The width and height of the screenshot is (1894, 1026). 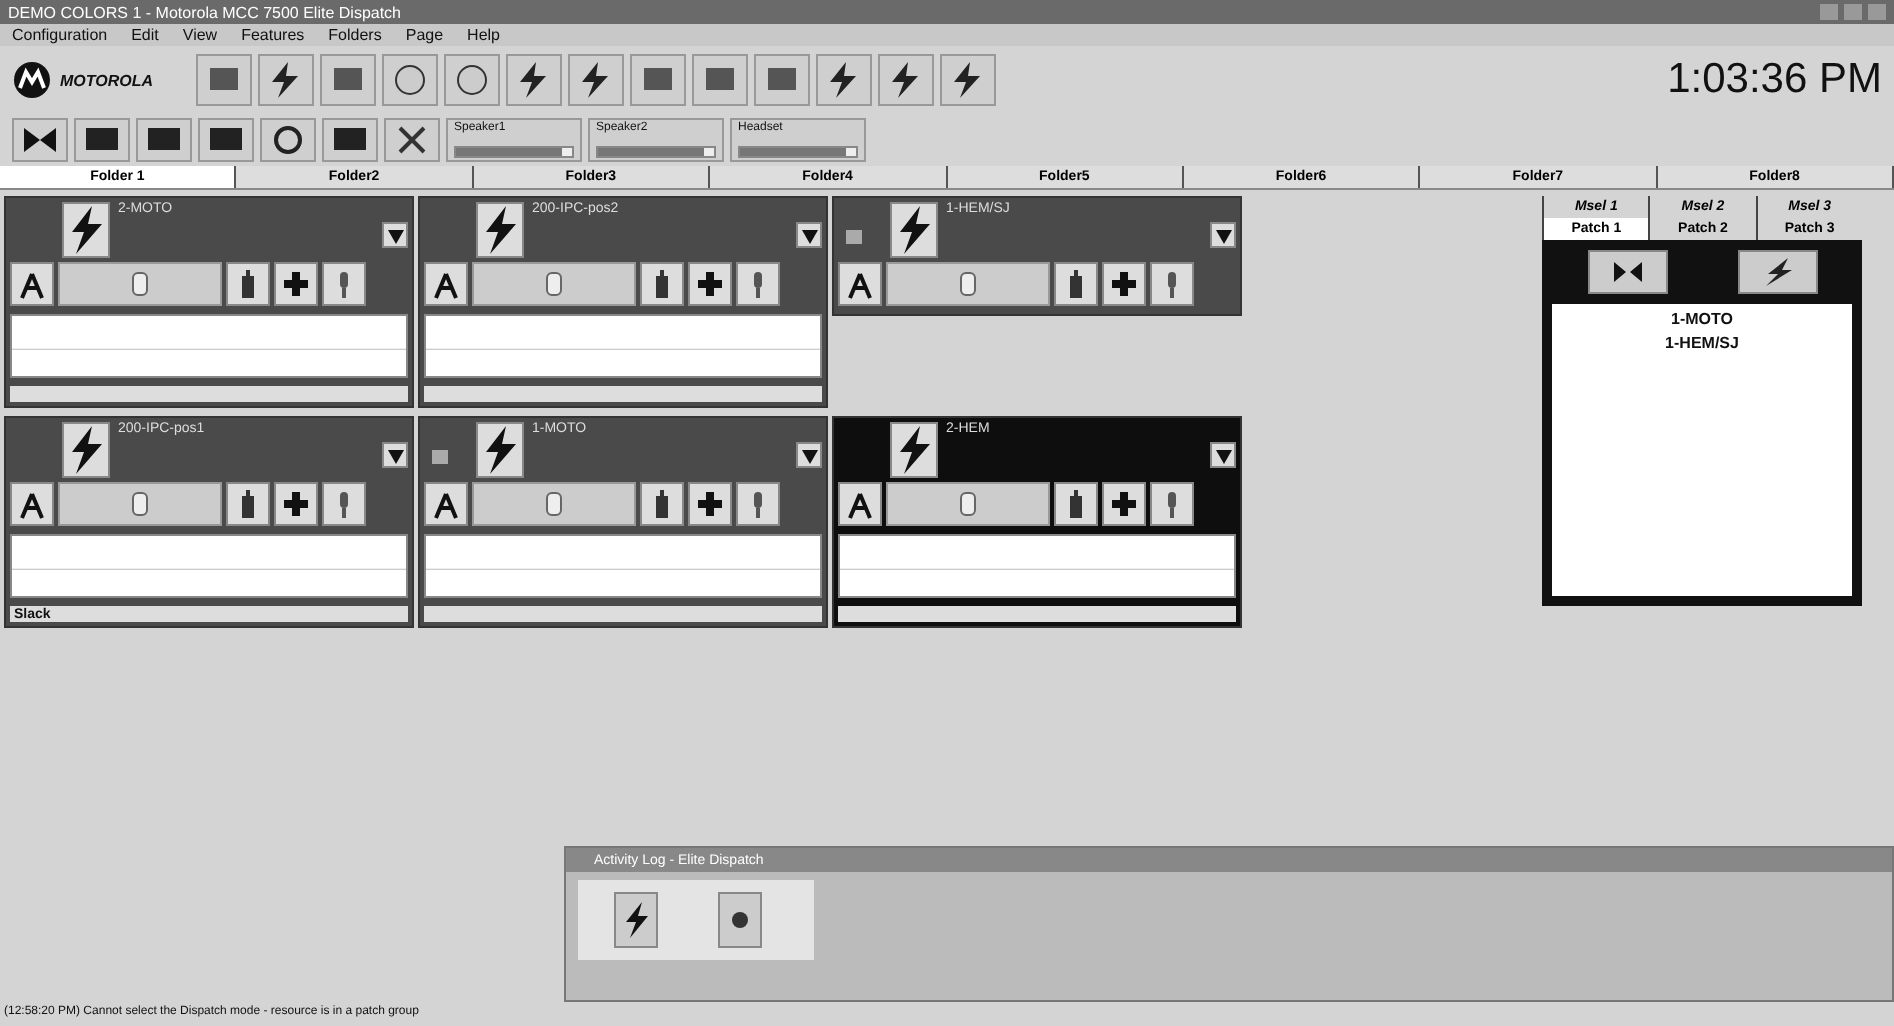 What do you see at coordinates (424, 35) in the screenshot?
I see `menu-item: Page` at bounding box center [424, 35].